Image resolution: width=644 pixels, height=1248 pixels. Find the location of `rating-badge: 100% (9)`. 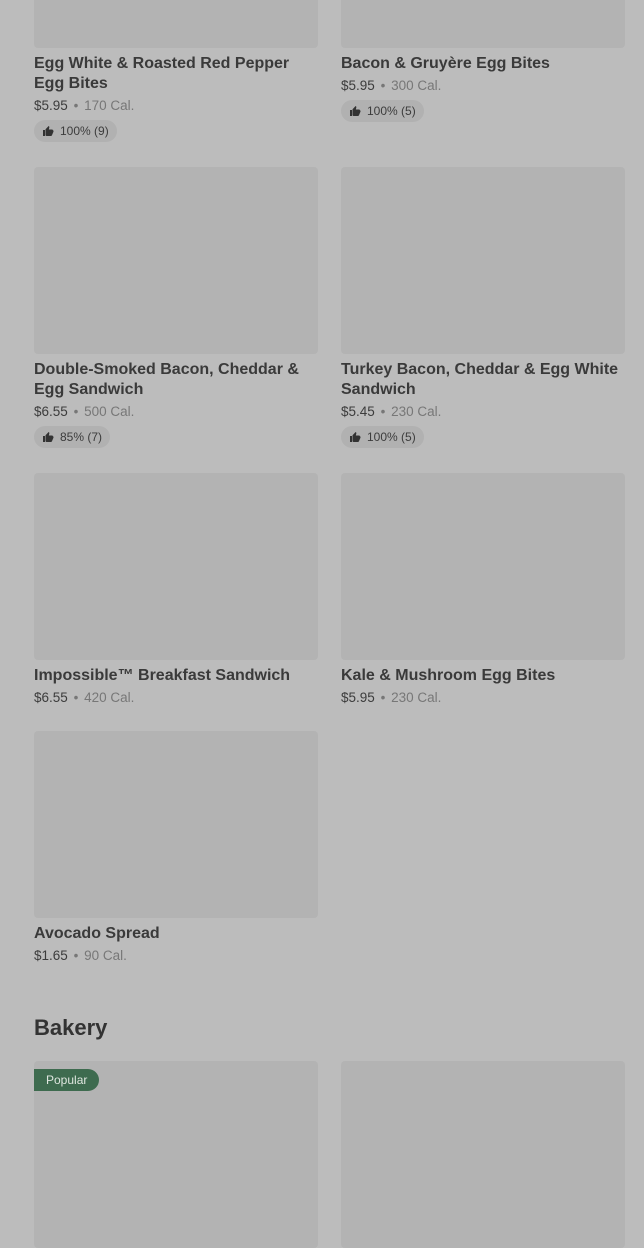

rating-badge: 100% (9) is located at coordinates (75, 131).